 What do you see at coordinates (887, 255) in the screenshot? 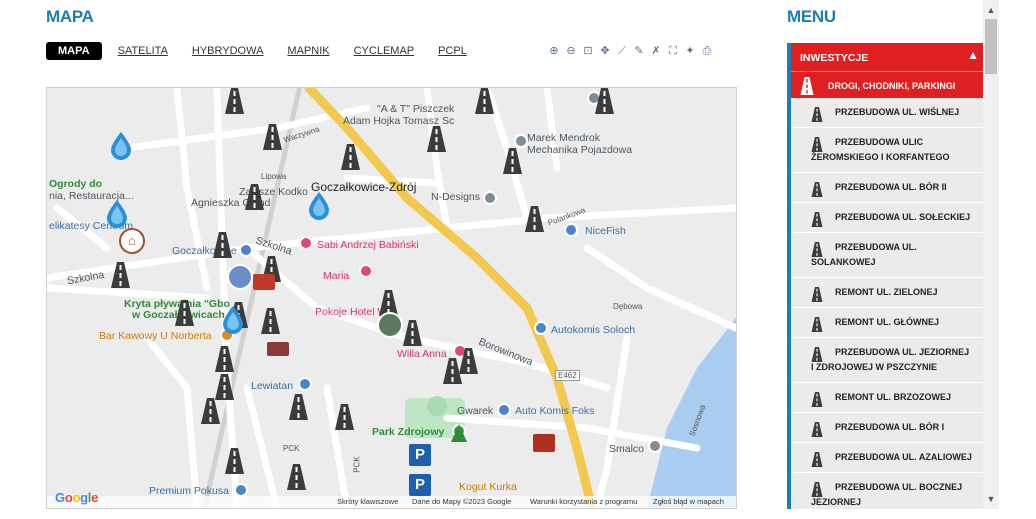
I see `menu-item: PRZEBUDOWA UL. SOLANKOWEJ` at bounding box center [887, 255].